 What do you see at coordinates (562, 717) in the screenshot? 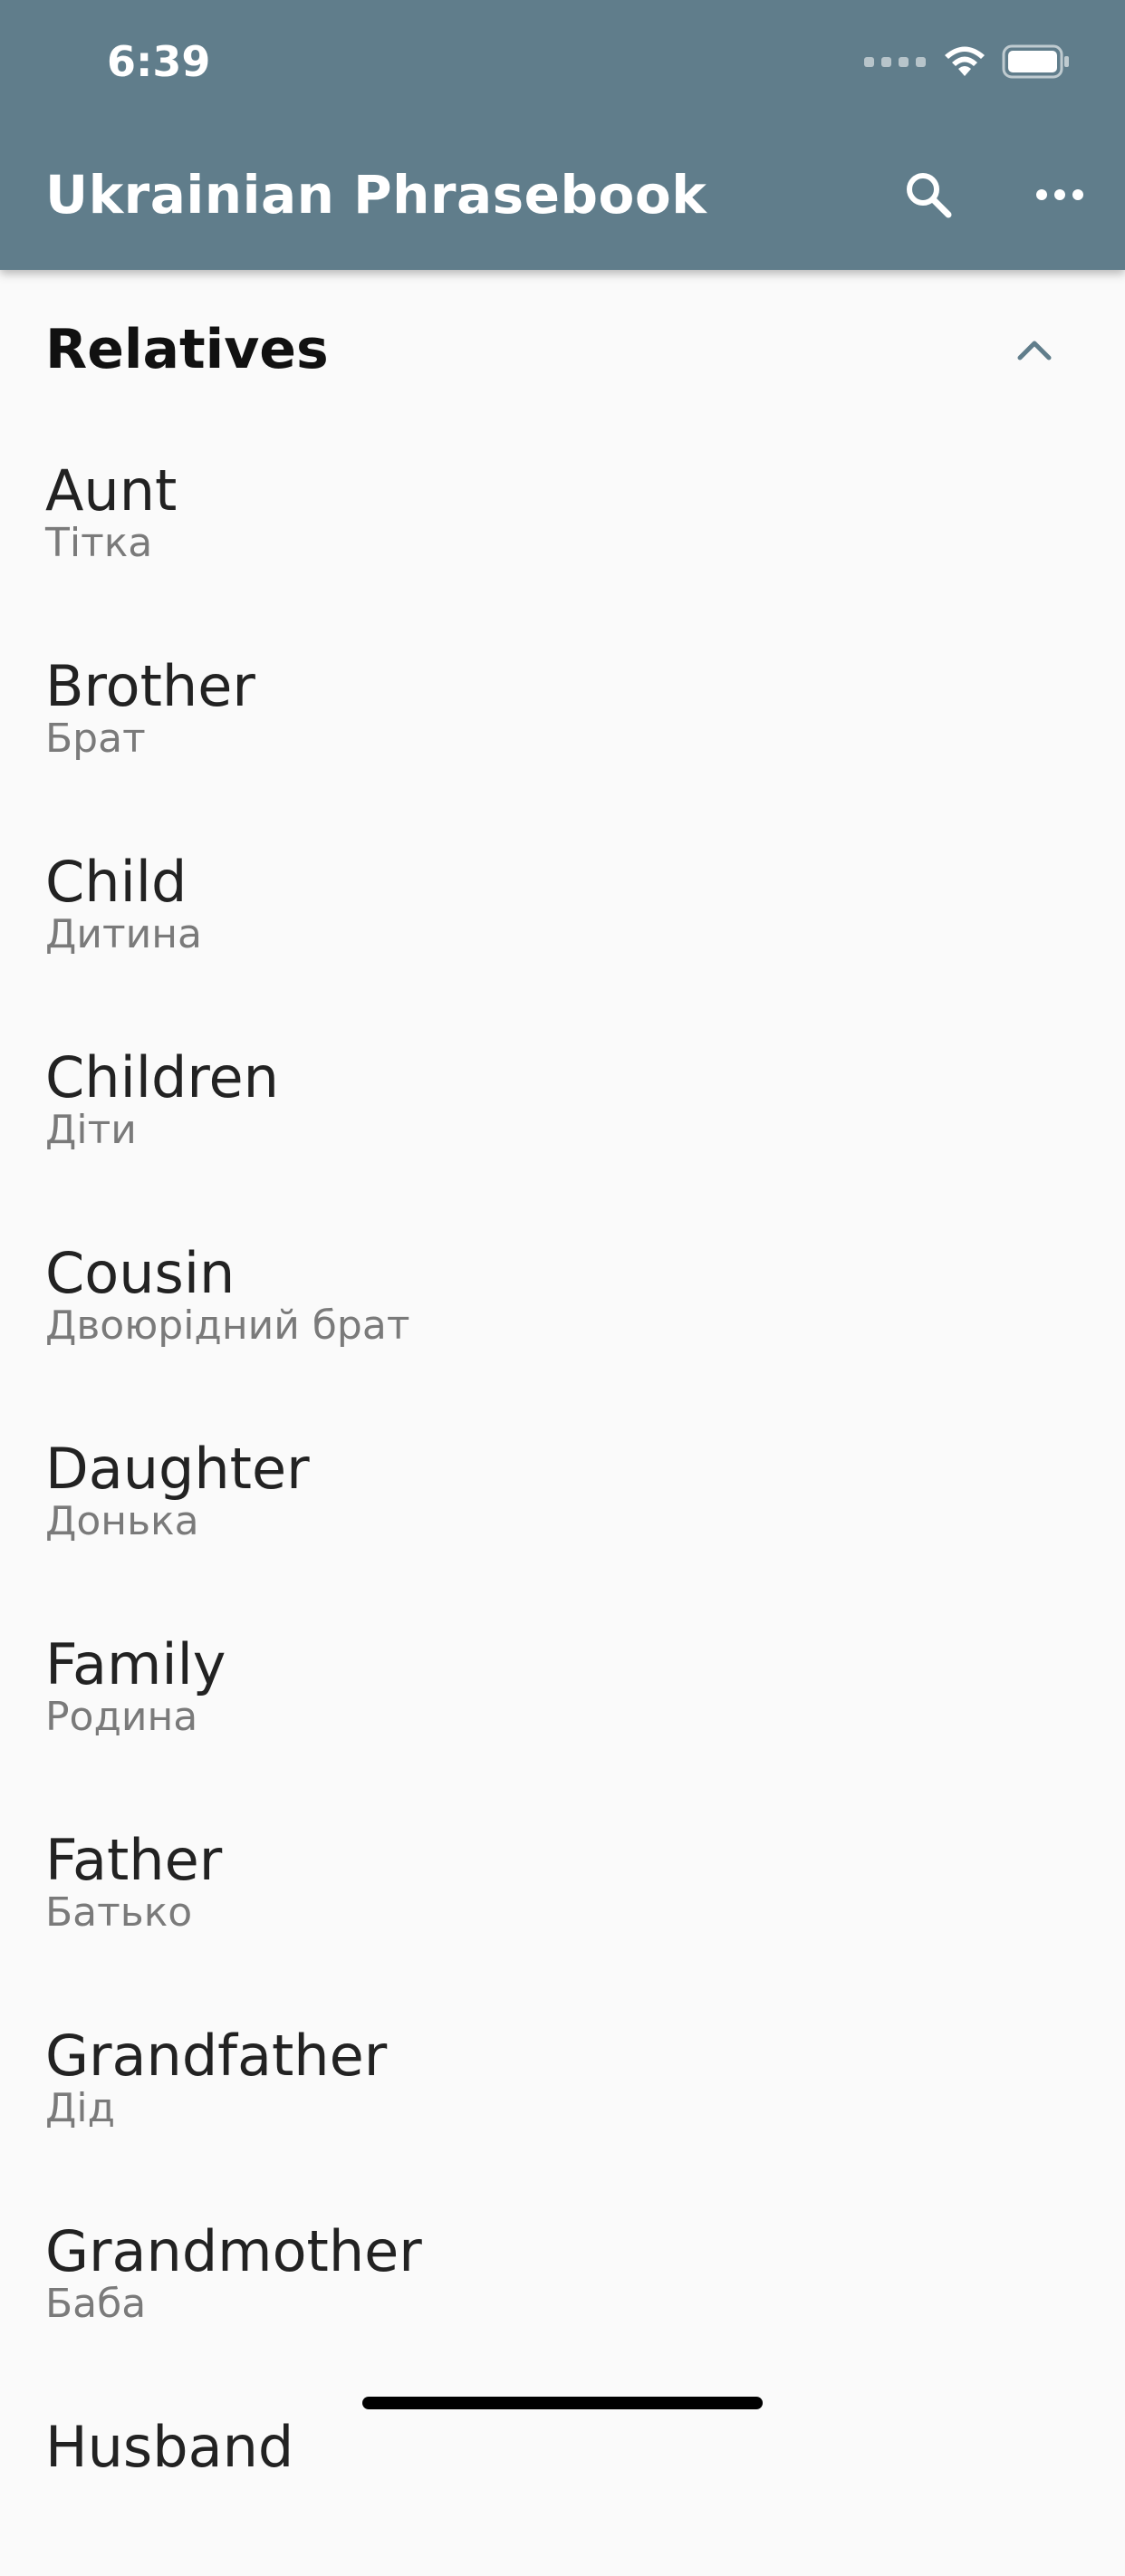
I see `phrase-item: Brother Брат` at bounding box center [562, 717].